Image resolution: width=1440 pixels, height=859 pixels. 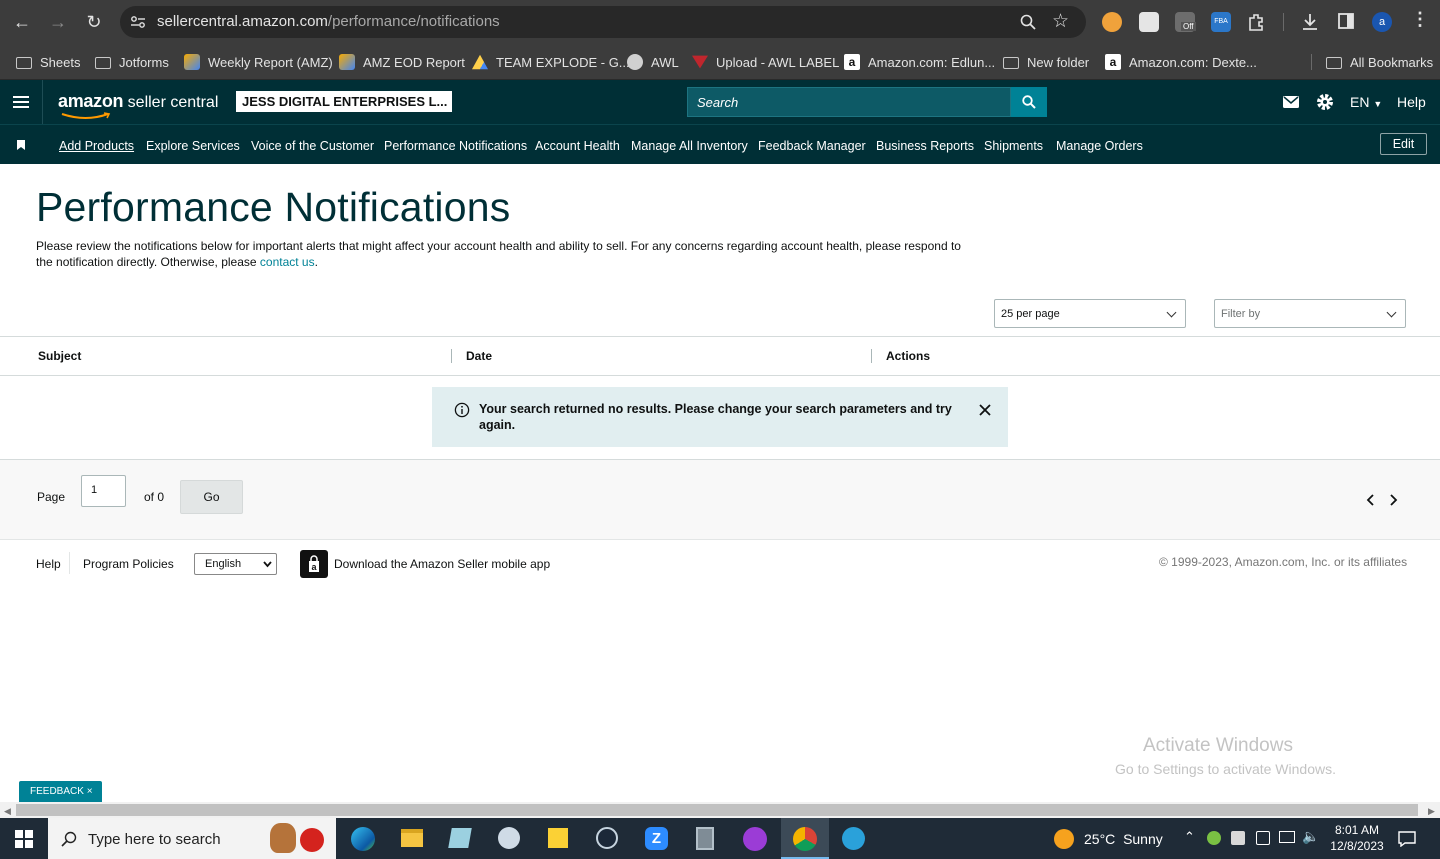 What do you see at coordinates (442, 564) in the screenshot?
I see `download-app-link: Download the Amazon Seller mobile app` at bounding box center [442, 564].